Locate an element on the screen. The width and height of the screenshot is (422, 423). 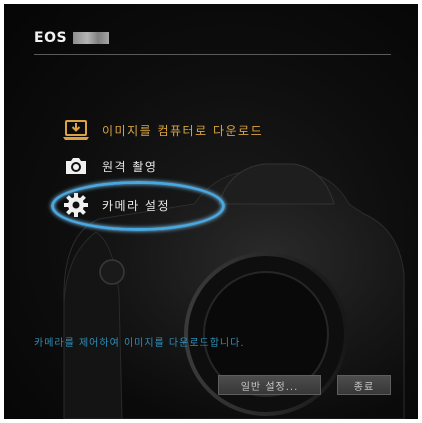
gear-icon is located at coordinates (76, 205).